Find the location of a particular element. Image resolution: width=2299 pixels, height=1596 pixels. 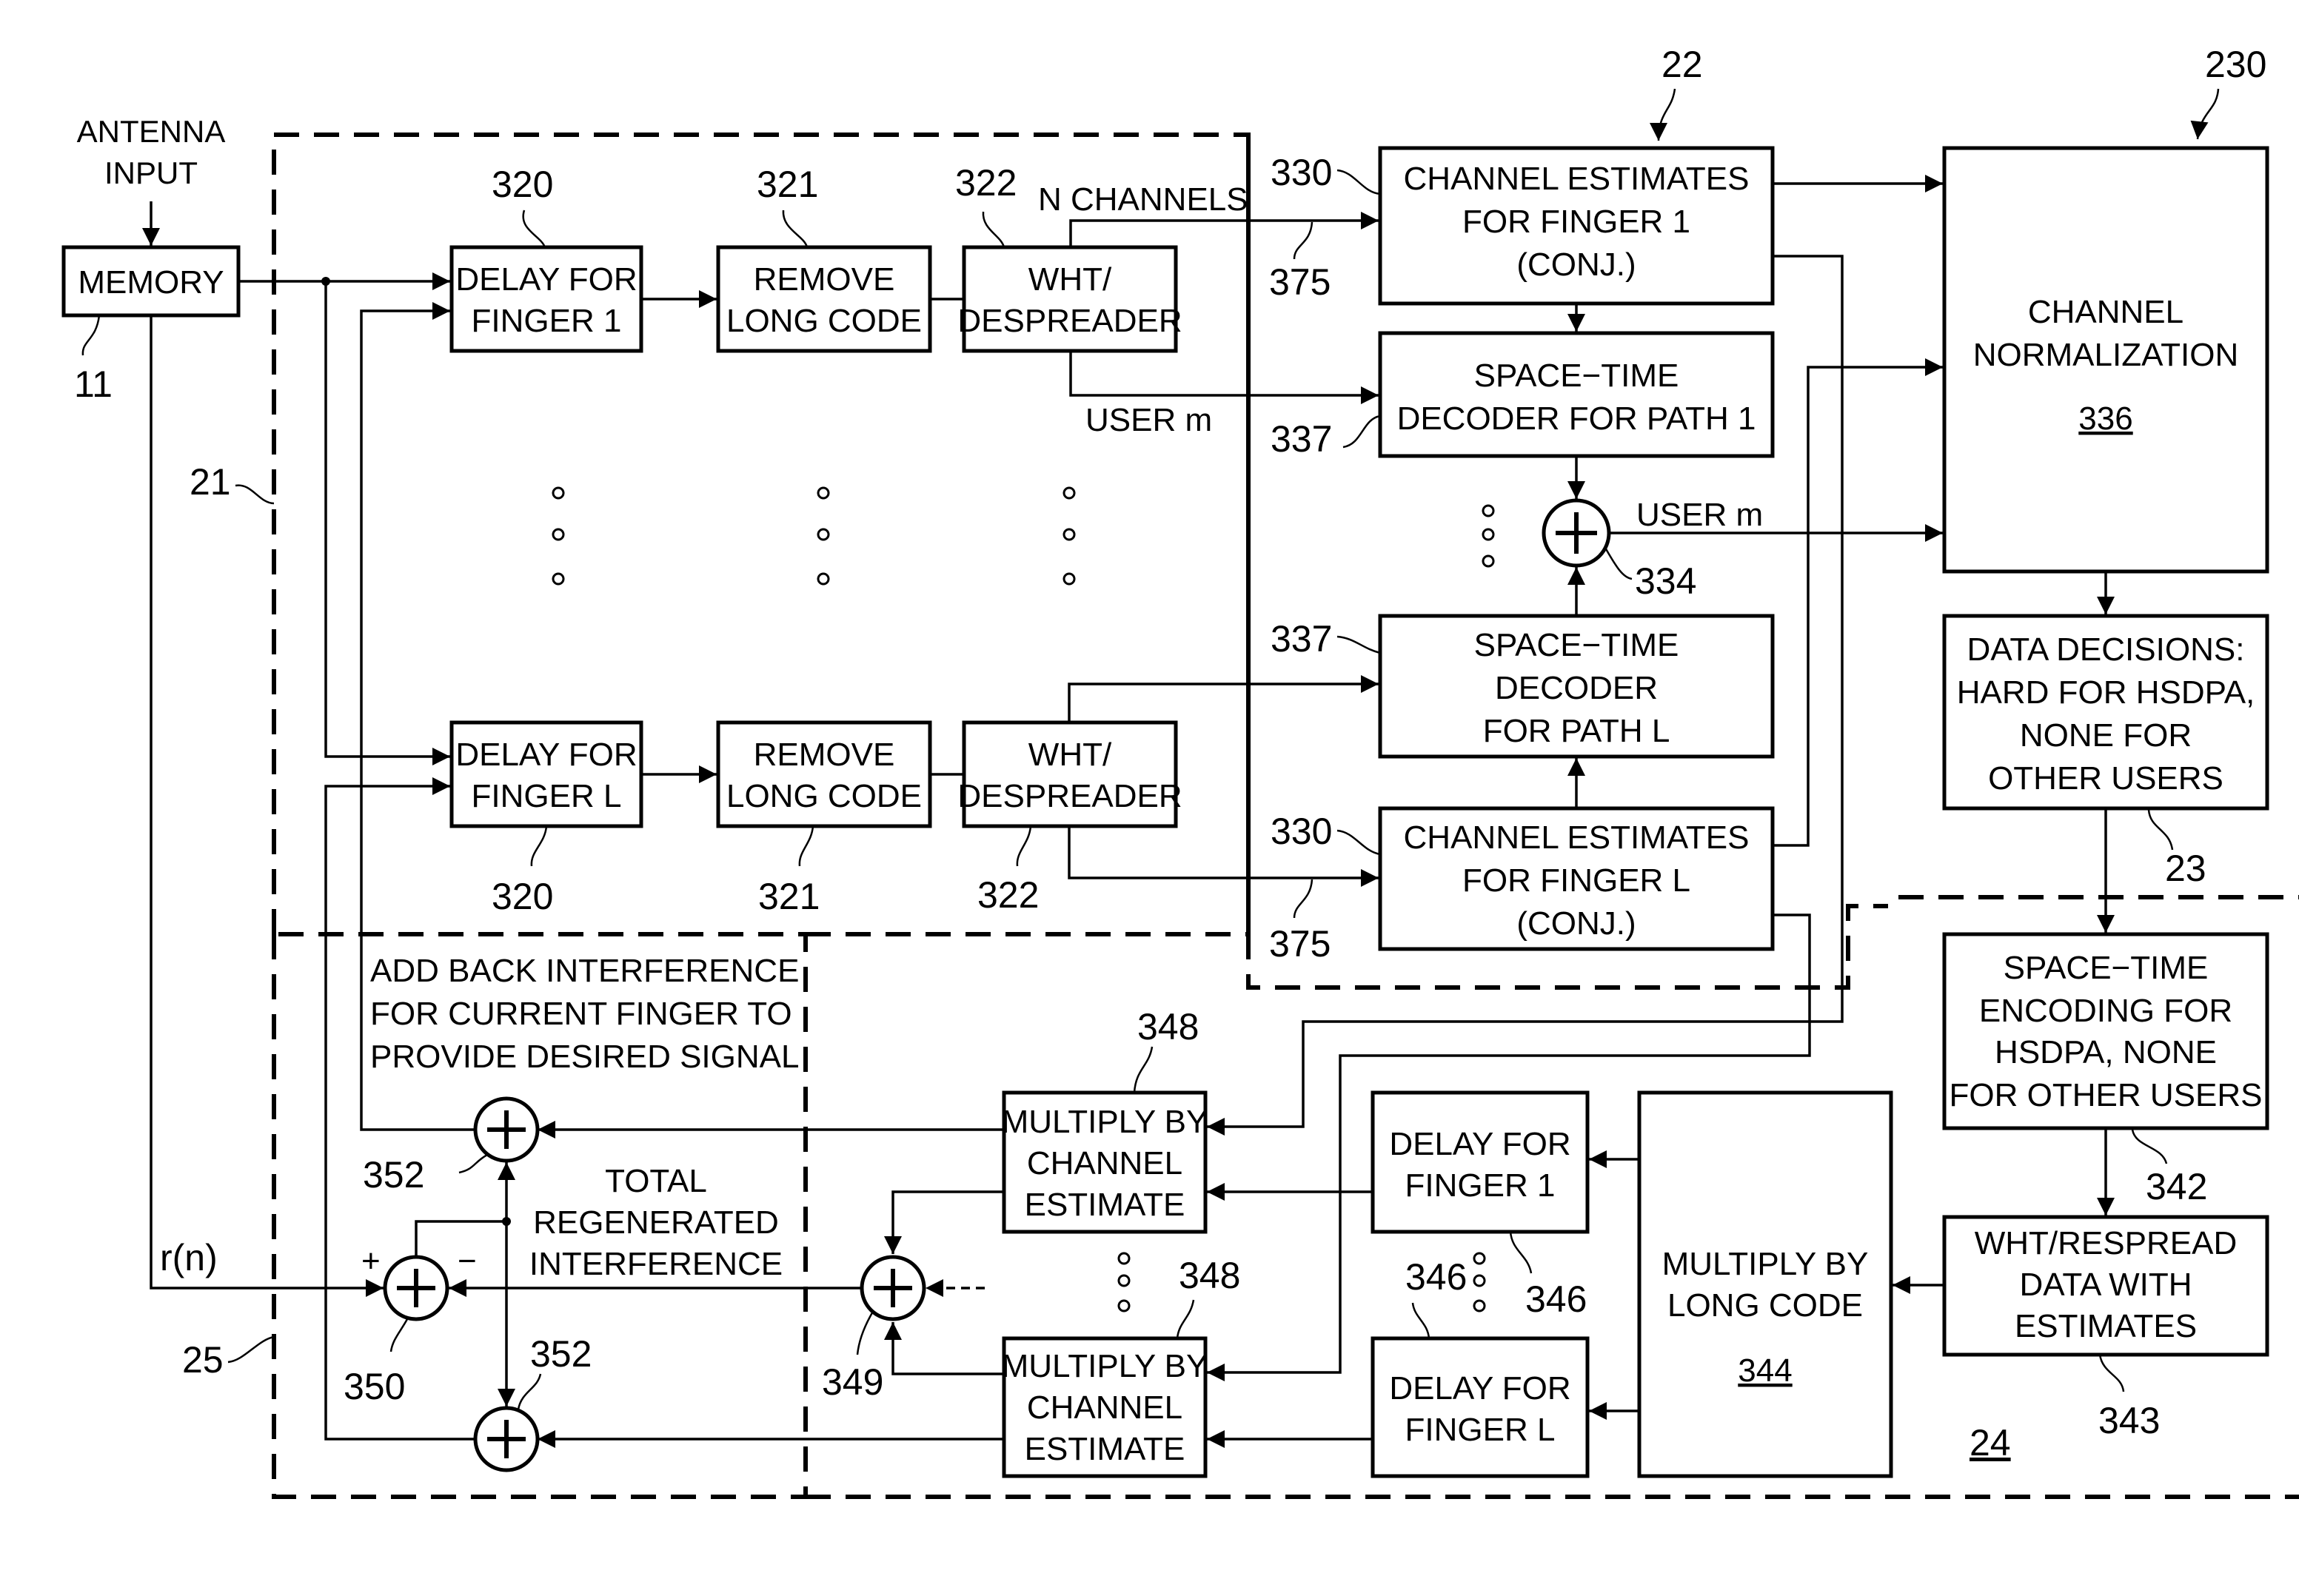

mult-long-code-block is located at coordinates (1765, 1284).